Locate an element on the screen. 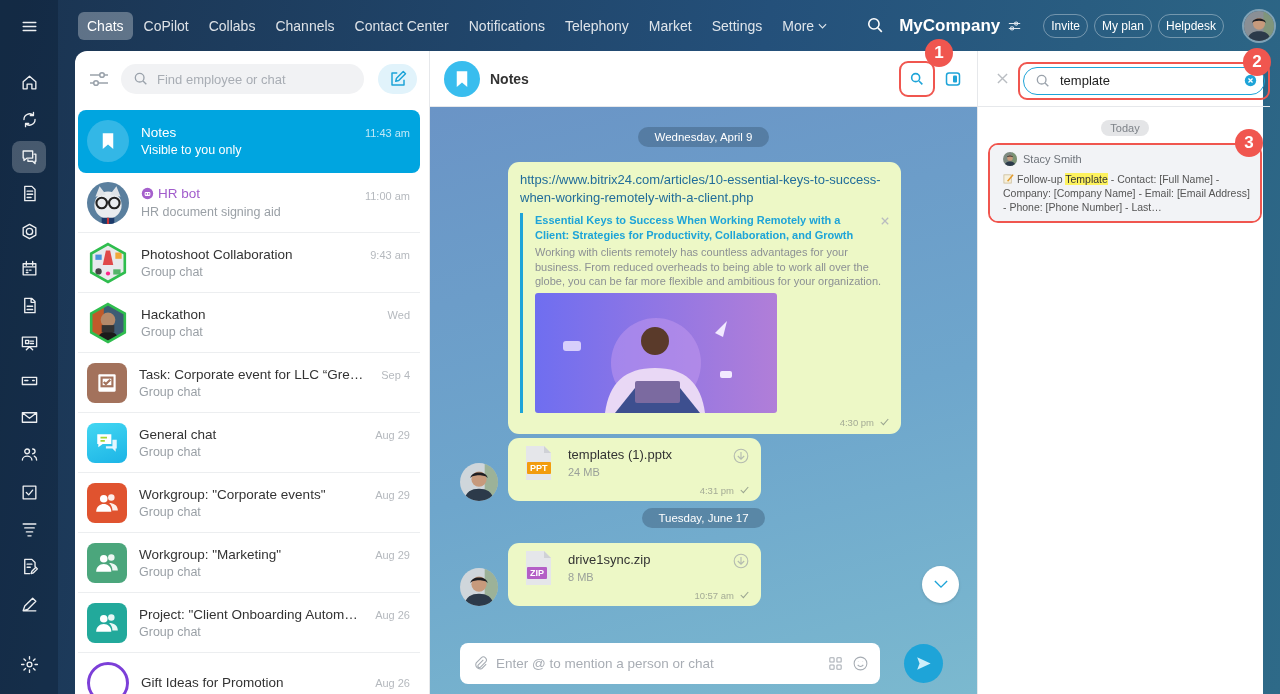  bot-icon is located at coordinates (147, 193).